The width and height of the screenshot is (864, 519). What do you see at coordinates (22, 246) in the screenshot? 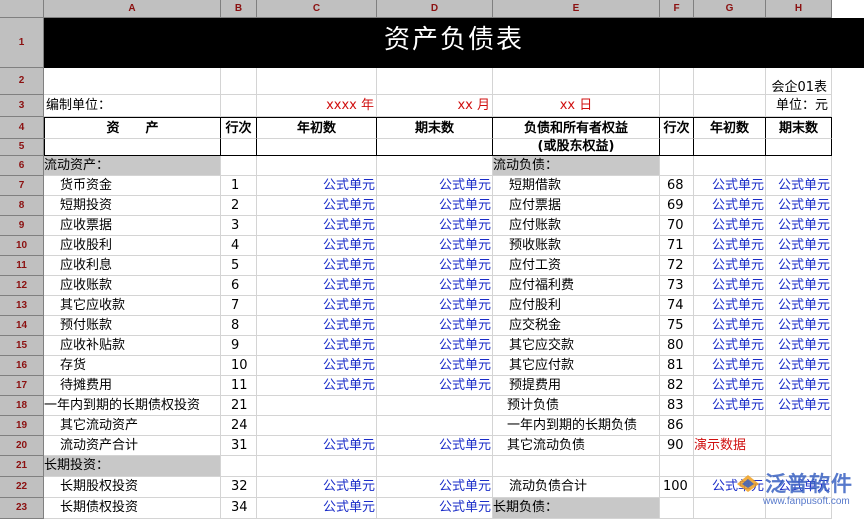
I see `row-header-10: 10` at bounding box center [22, 246].